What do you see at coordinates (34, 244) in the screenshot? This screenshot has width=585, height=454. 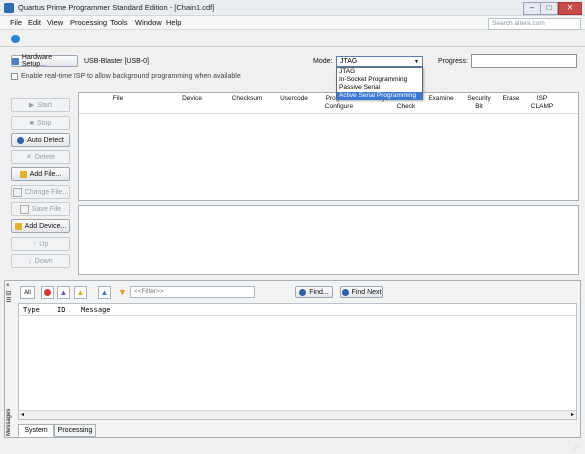 I see `arrow-up-icon: ↑` at bounding box center [34, 244].